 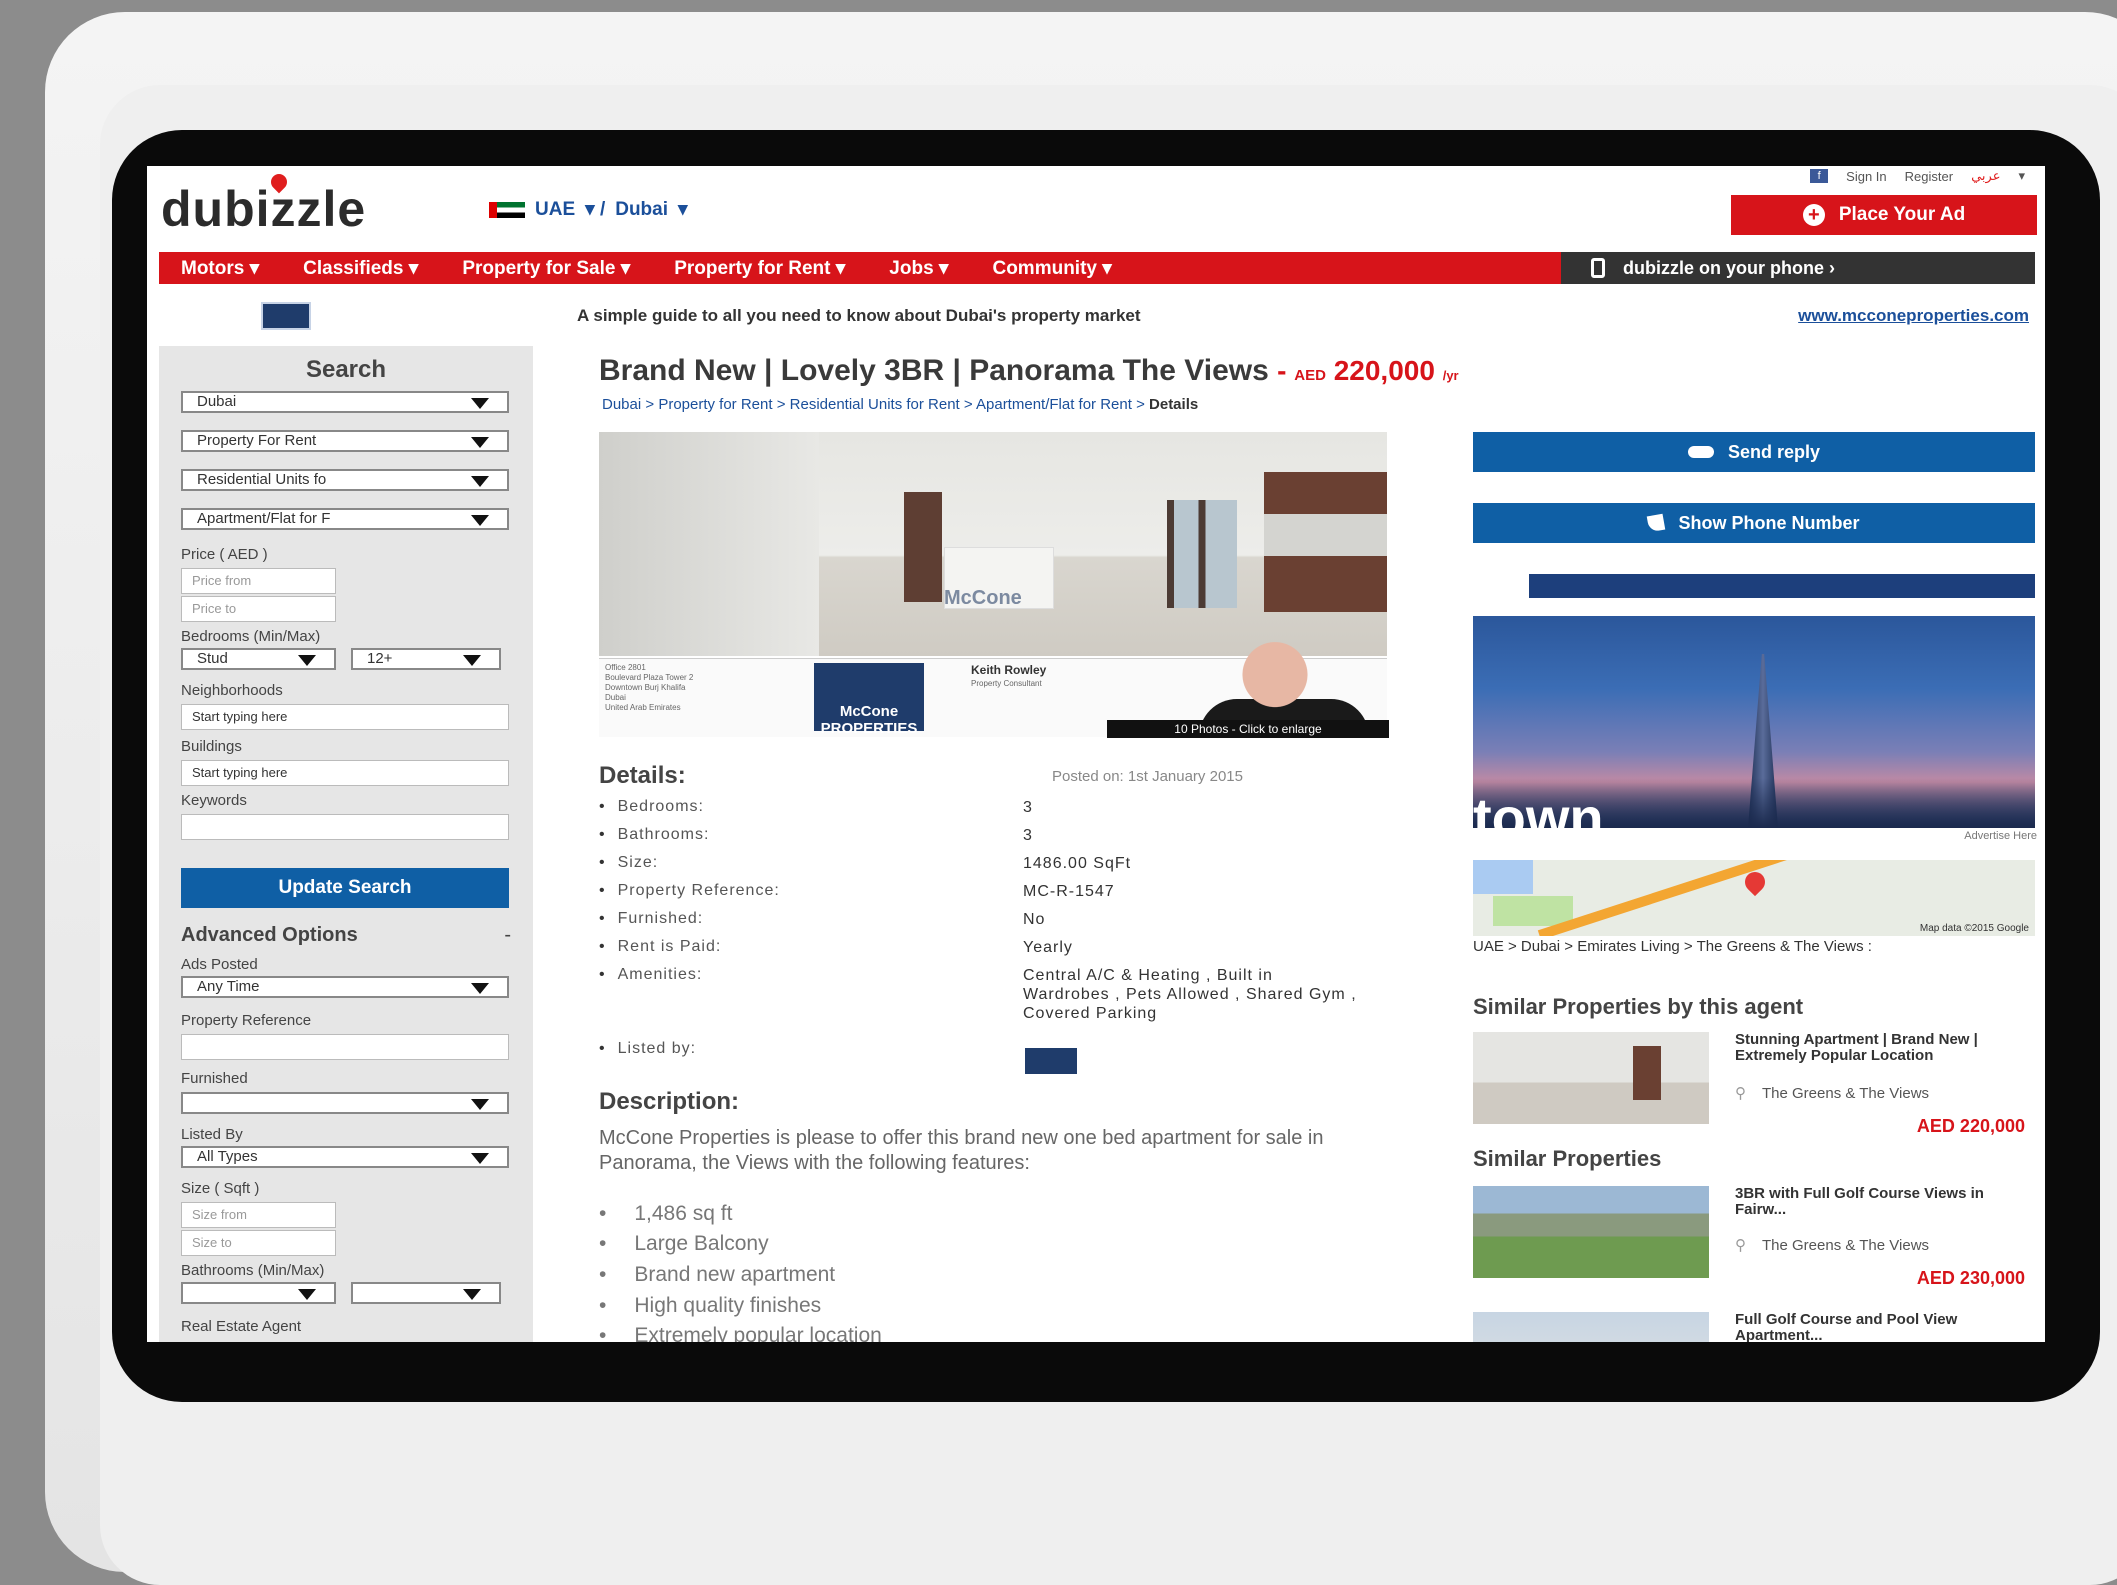 I want to click on breadcrumb-item: Dubai, so click(x=621, y=404).